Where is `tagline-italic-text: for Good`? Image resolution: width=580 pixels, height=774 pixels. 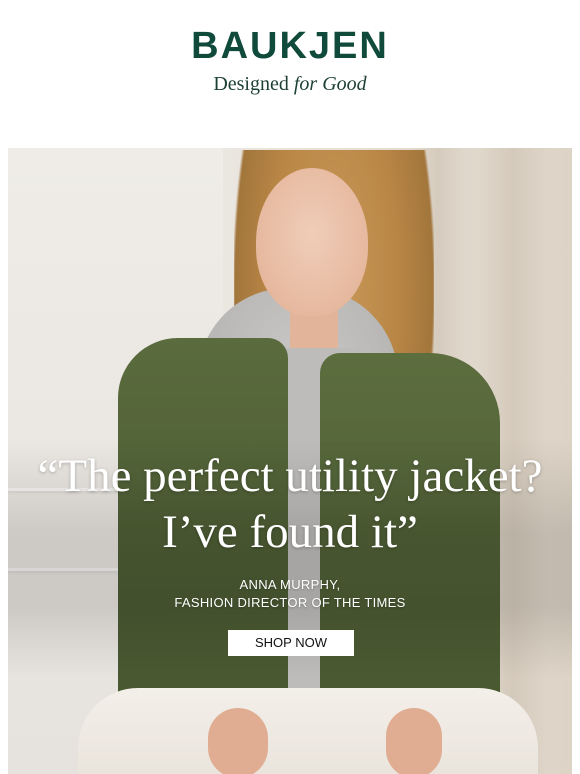 tagline-italic-text: for Good is located at coordinates (330, 84).